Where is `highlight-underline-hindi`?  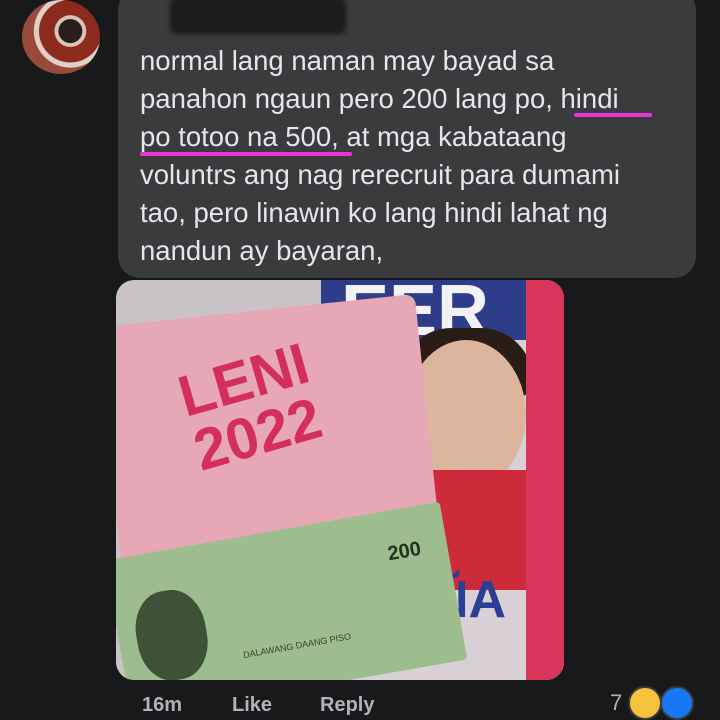 highlight-underline-hindi is located at coordinates (613, 115).